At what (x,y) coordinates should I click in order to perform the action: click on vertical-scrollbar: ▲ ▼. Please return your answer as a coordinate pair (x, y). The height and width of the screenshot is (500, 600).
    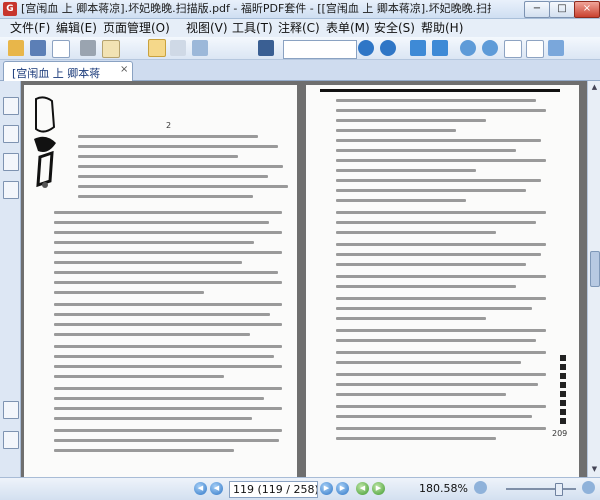
    Looking at the image, I should click on (593, 279).